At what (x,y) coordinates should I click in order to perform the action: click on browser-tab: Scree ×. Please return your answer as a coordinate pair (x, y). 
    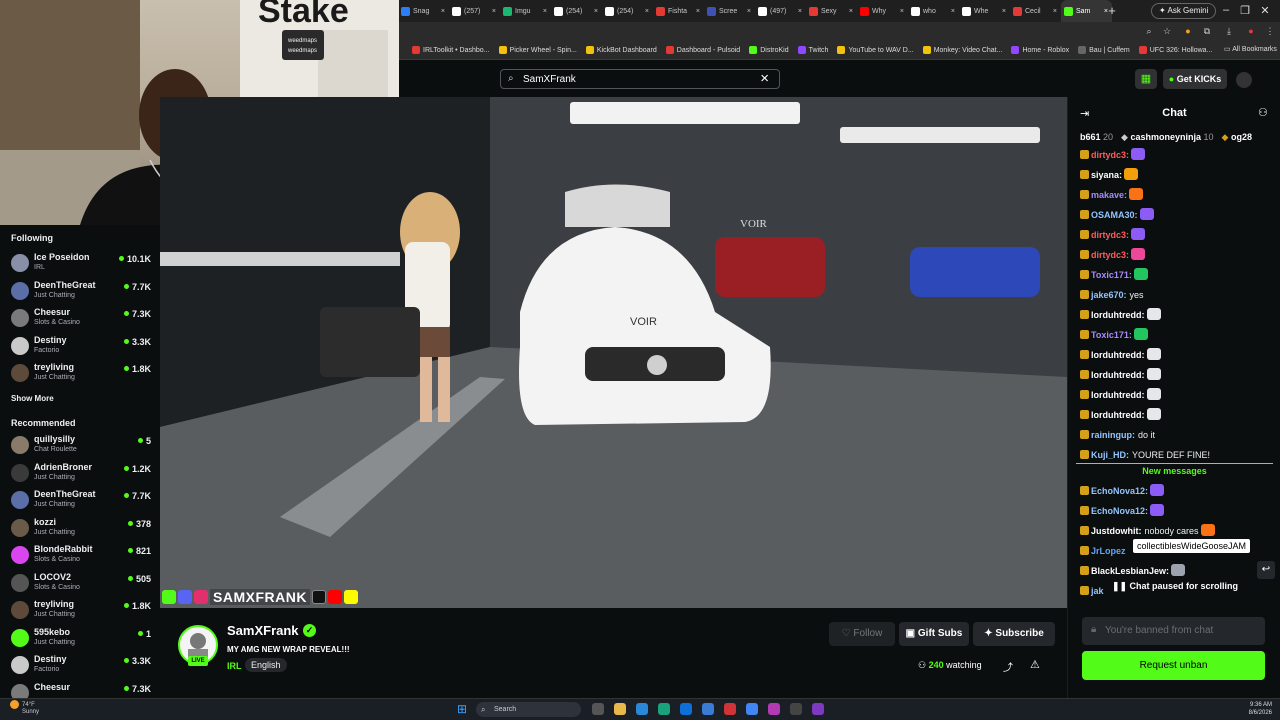
    Looking at the image, I should click on (729, 11).